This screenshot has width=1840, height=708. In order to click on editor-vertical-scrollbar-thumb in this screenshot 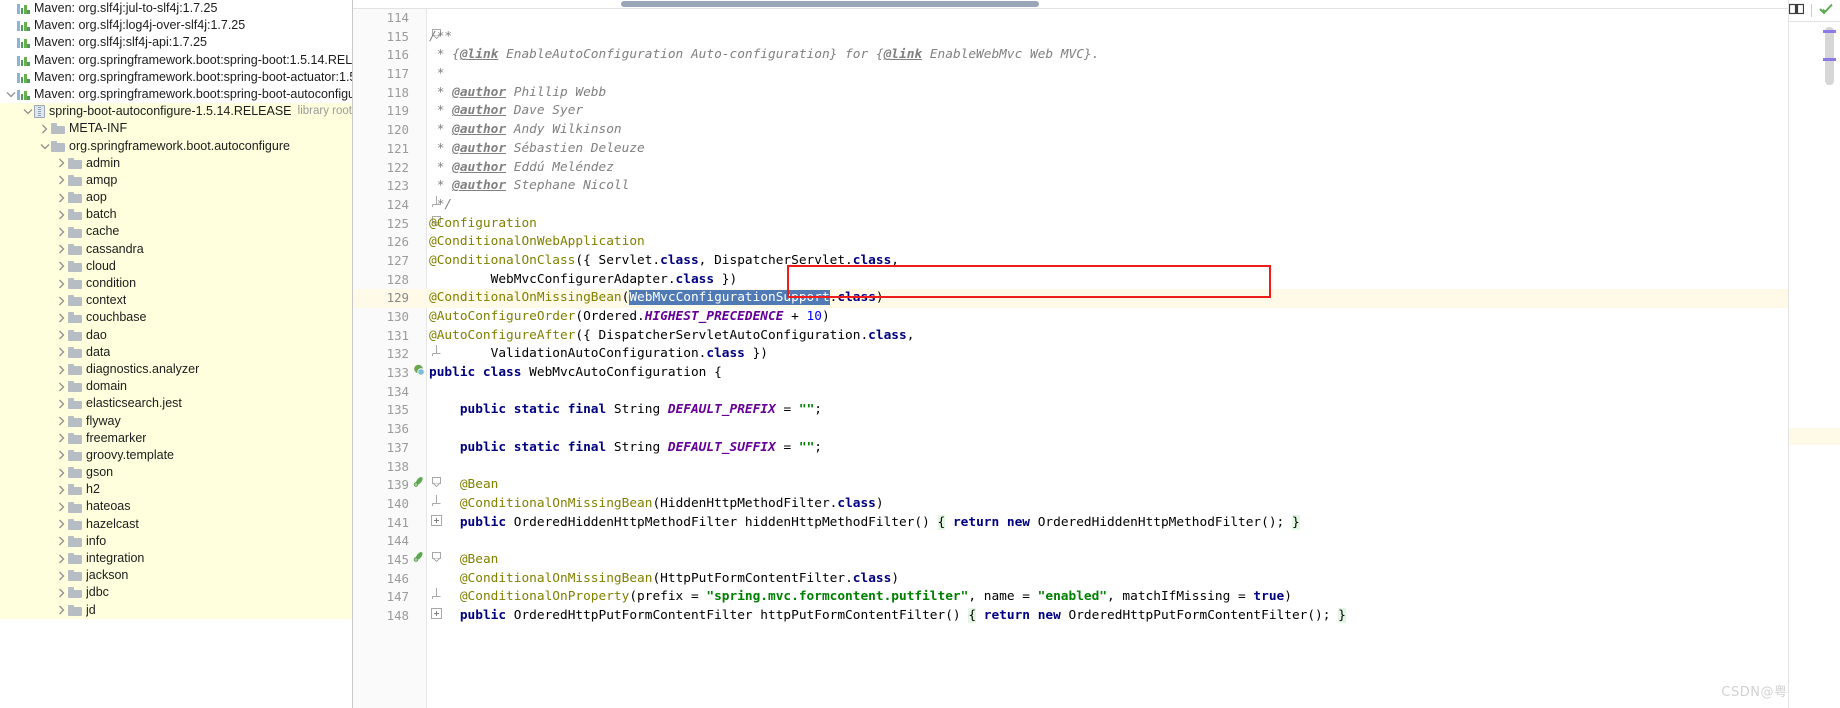, I will do `click(1829, 56)`.